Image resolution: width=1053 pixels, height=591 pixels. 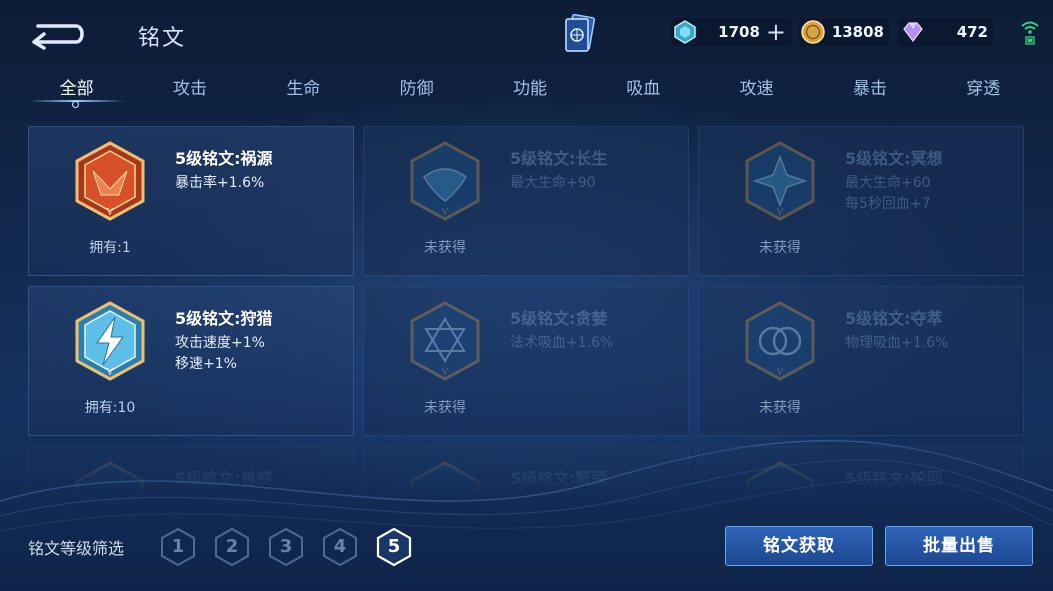 I want to click on inscription-card: 5级铭文:兽痕, so click(x=191, y=471).